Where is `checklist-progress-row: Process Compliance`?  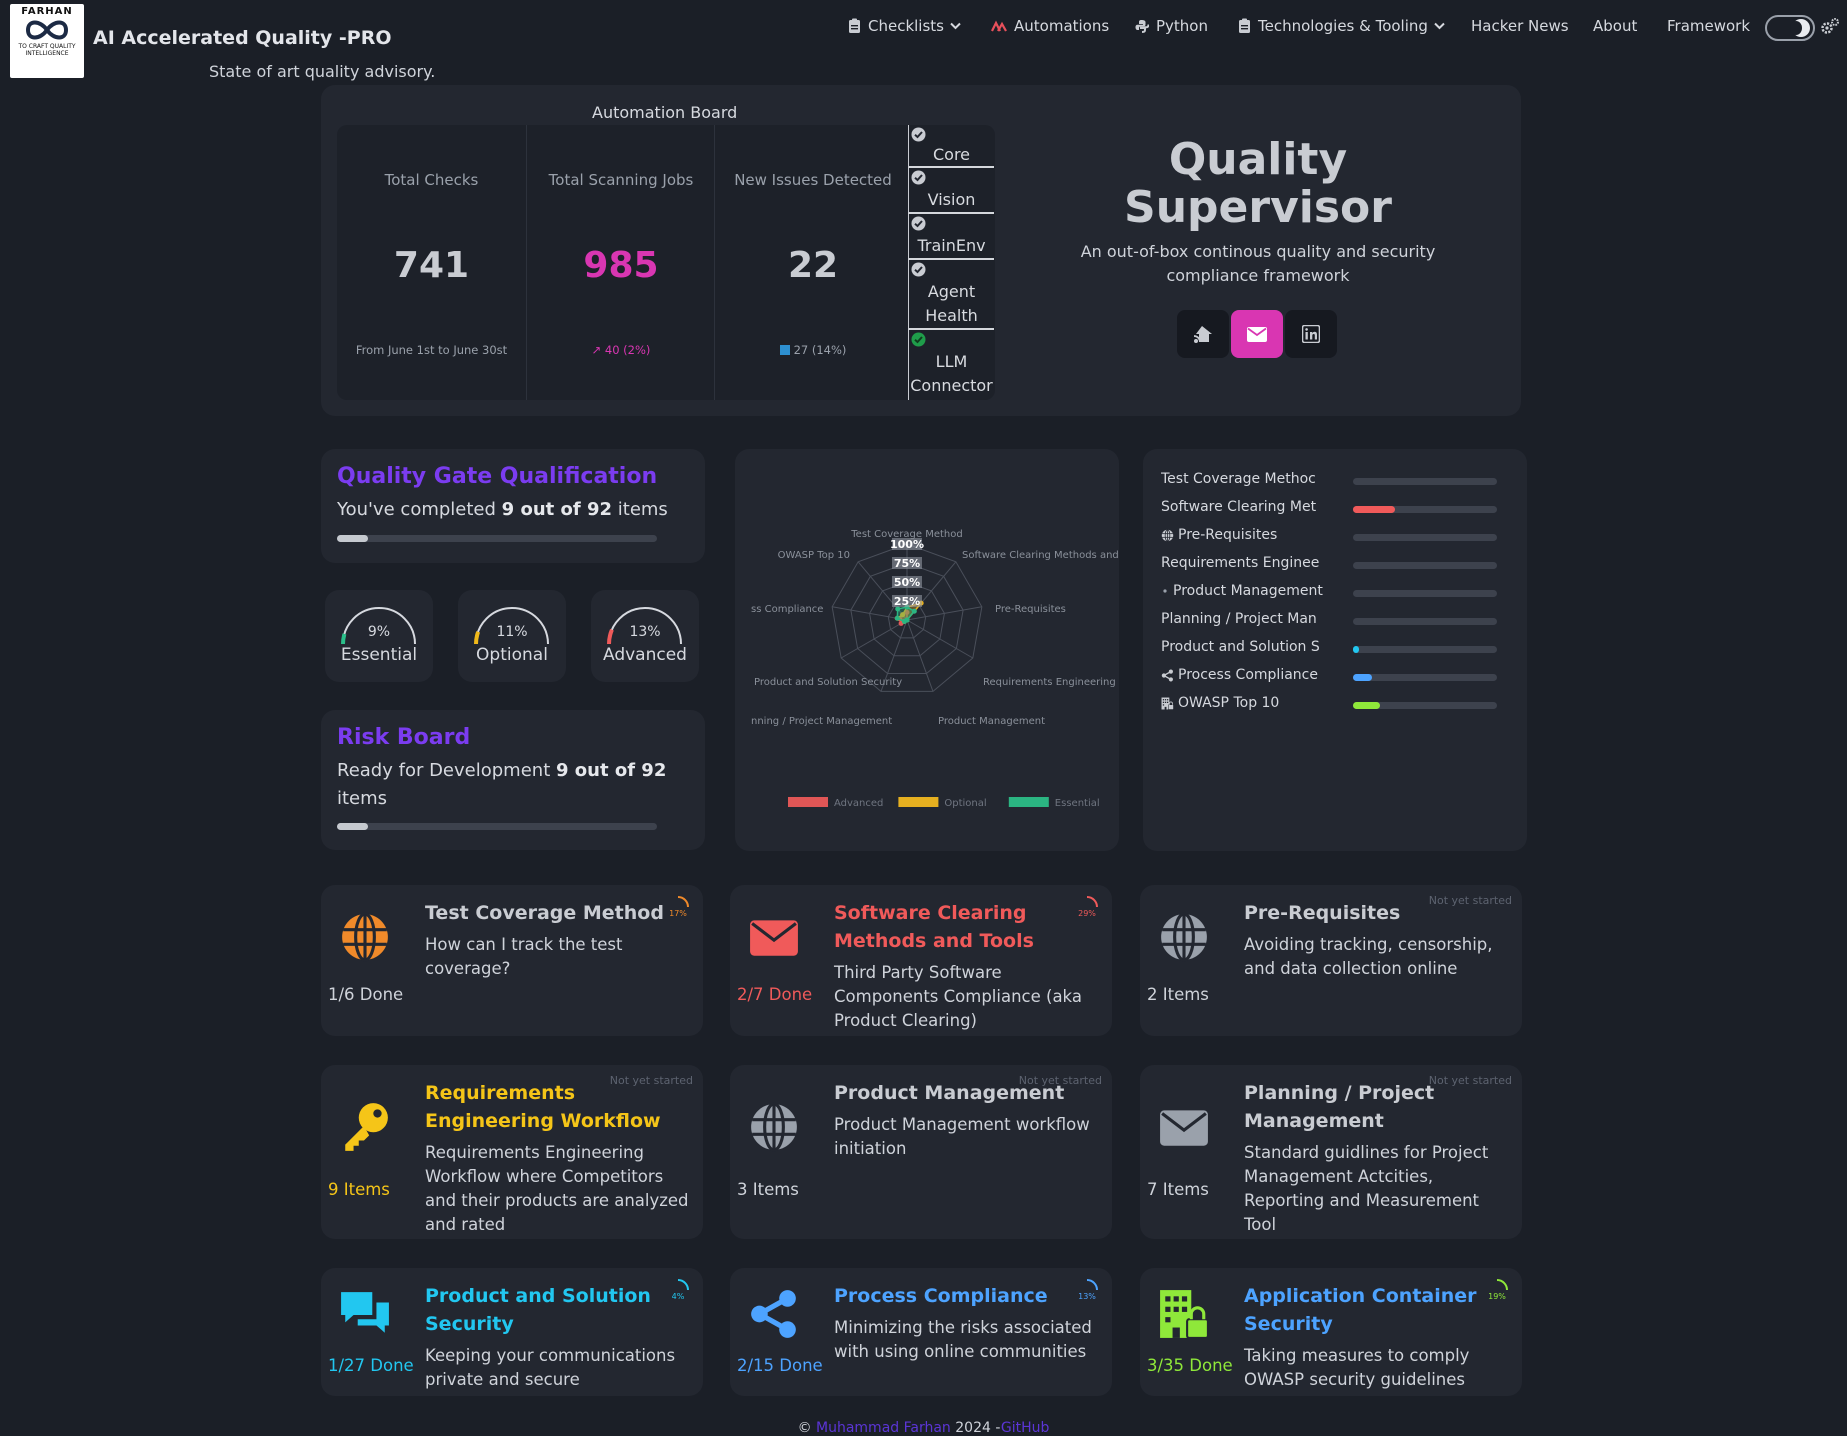 checklist-progress-row: Process Compliance is located at coordinates (1331, 677).